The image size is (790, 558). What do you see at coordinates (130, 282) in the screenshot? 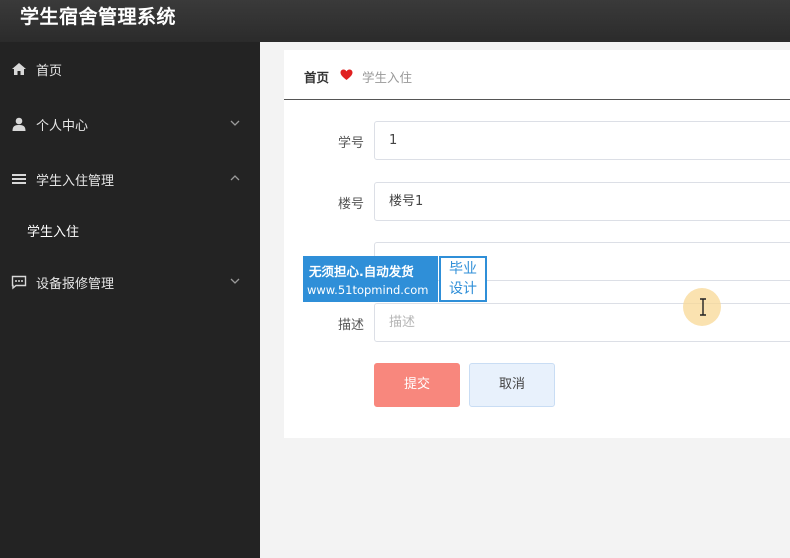
I see `sidebar-item-repair-management: 设备报修管理` at bounding box center [130, 282].